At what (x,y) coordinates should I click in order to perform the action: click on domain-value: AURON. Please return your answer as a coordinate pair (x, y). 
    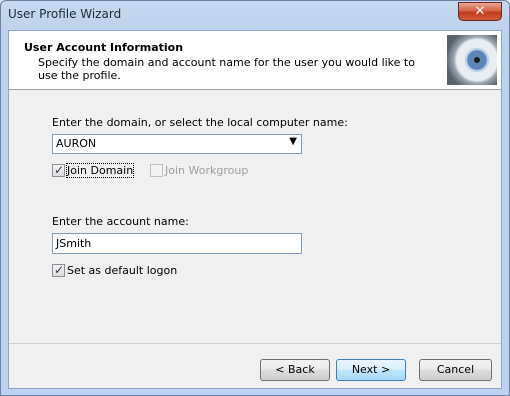
    Looking at the image, I should click on (76, 143).